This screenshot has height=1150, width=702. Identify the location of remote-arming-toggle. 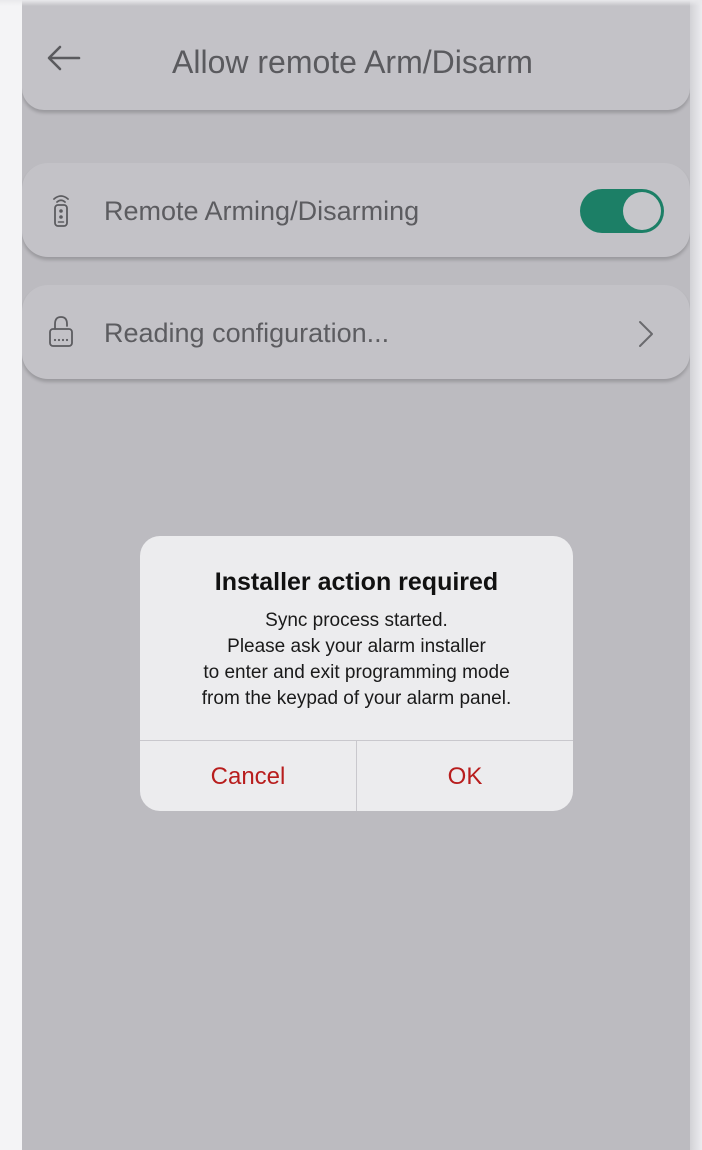
(622, 211).